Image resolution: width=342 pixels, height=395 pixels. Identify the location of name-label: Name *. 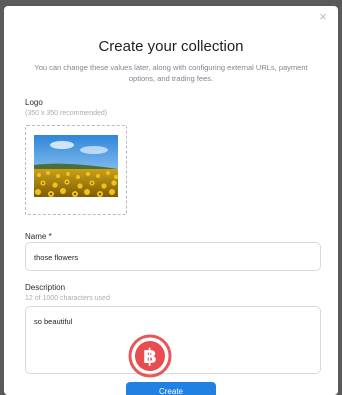
(38, 236).